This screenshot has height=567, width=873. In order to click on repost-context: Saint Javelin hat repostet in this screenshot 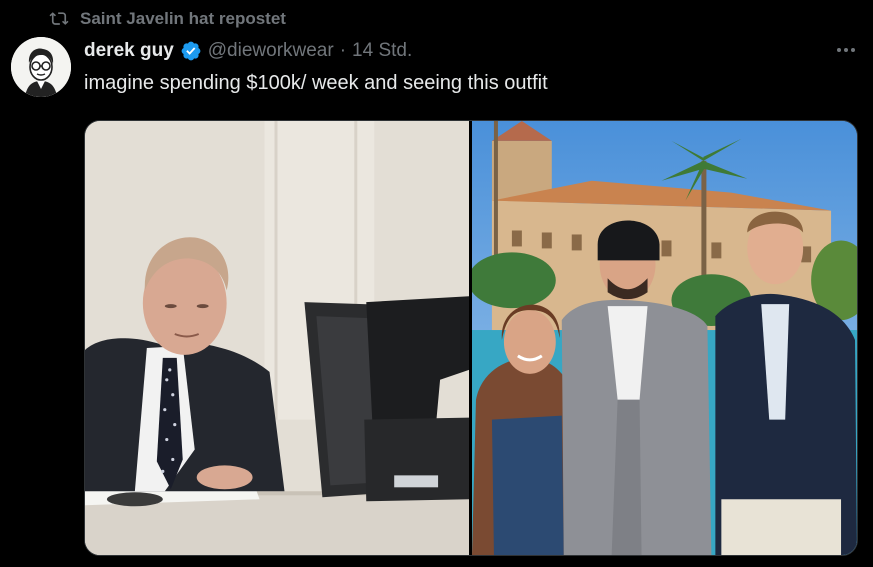, I will do `click(167, 19)`.